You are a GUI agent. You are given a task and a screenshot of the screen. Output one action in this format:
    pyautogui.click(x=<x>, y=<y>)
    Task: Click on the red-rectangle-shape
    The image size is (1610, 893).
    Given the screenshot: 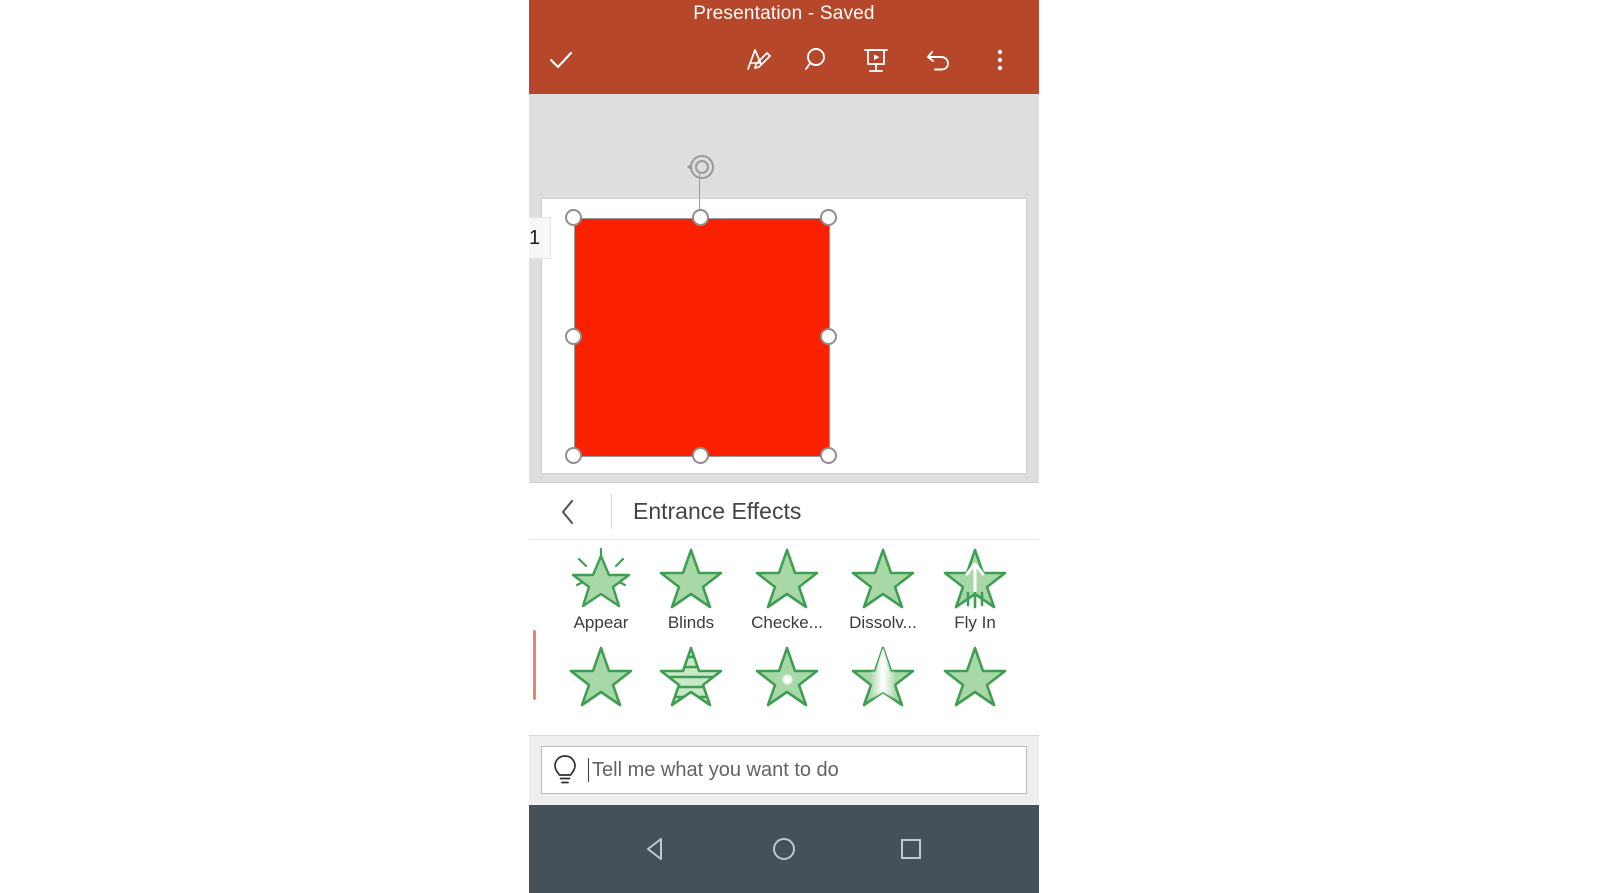 What is the action you would take?
    pyautogui.click(x=701, y=337)
    